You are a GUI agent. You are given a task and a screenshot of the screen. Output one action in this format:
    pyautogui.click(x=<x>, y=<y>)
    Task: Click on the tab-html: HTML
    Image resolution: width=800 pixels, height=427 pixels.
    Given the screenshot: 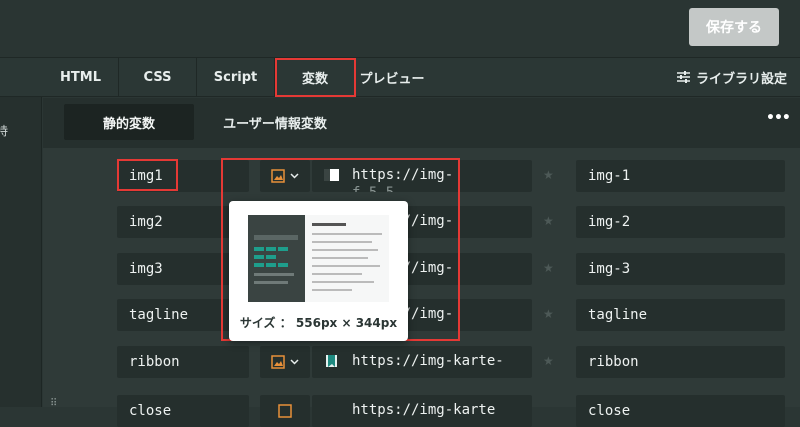 What is the action you would take?
    pyautogui.click(x=81, y=77)
    